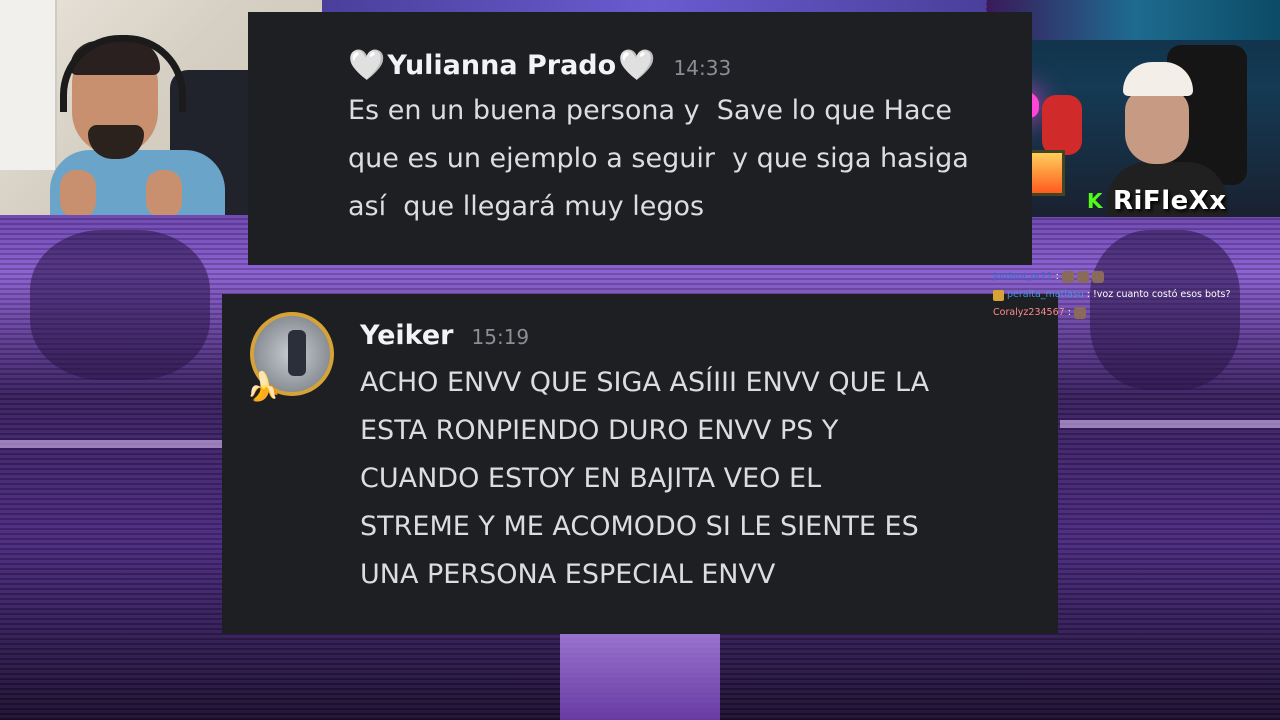  I want to click on message-author: Yeiker, so click(407, 335).